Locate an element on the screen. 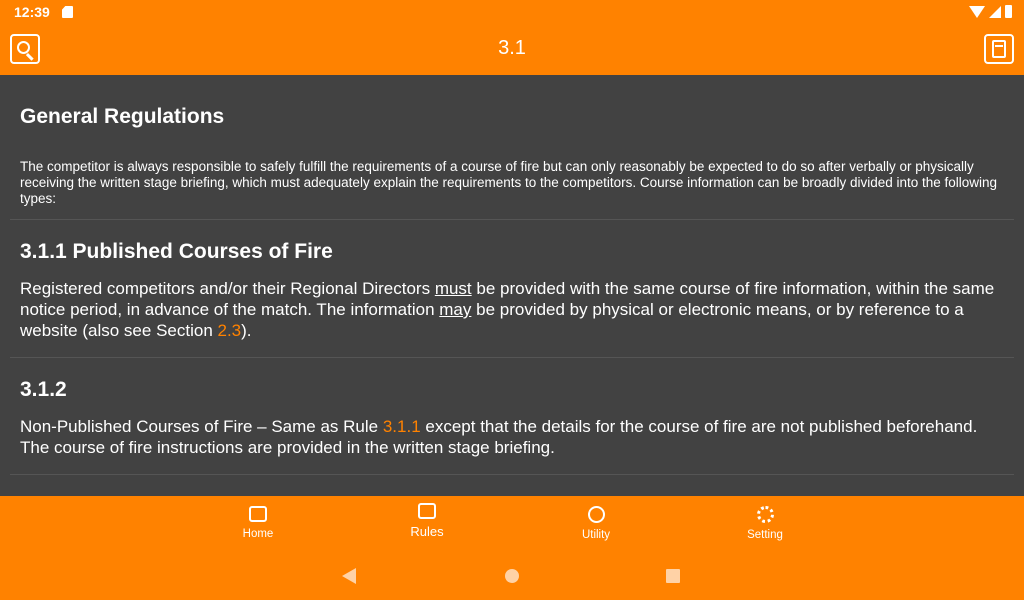 The height and width of the screenshot is (600, 1024). rules-icon is located at coordinates (427, 511).